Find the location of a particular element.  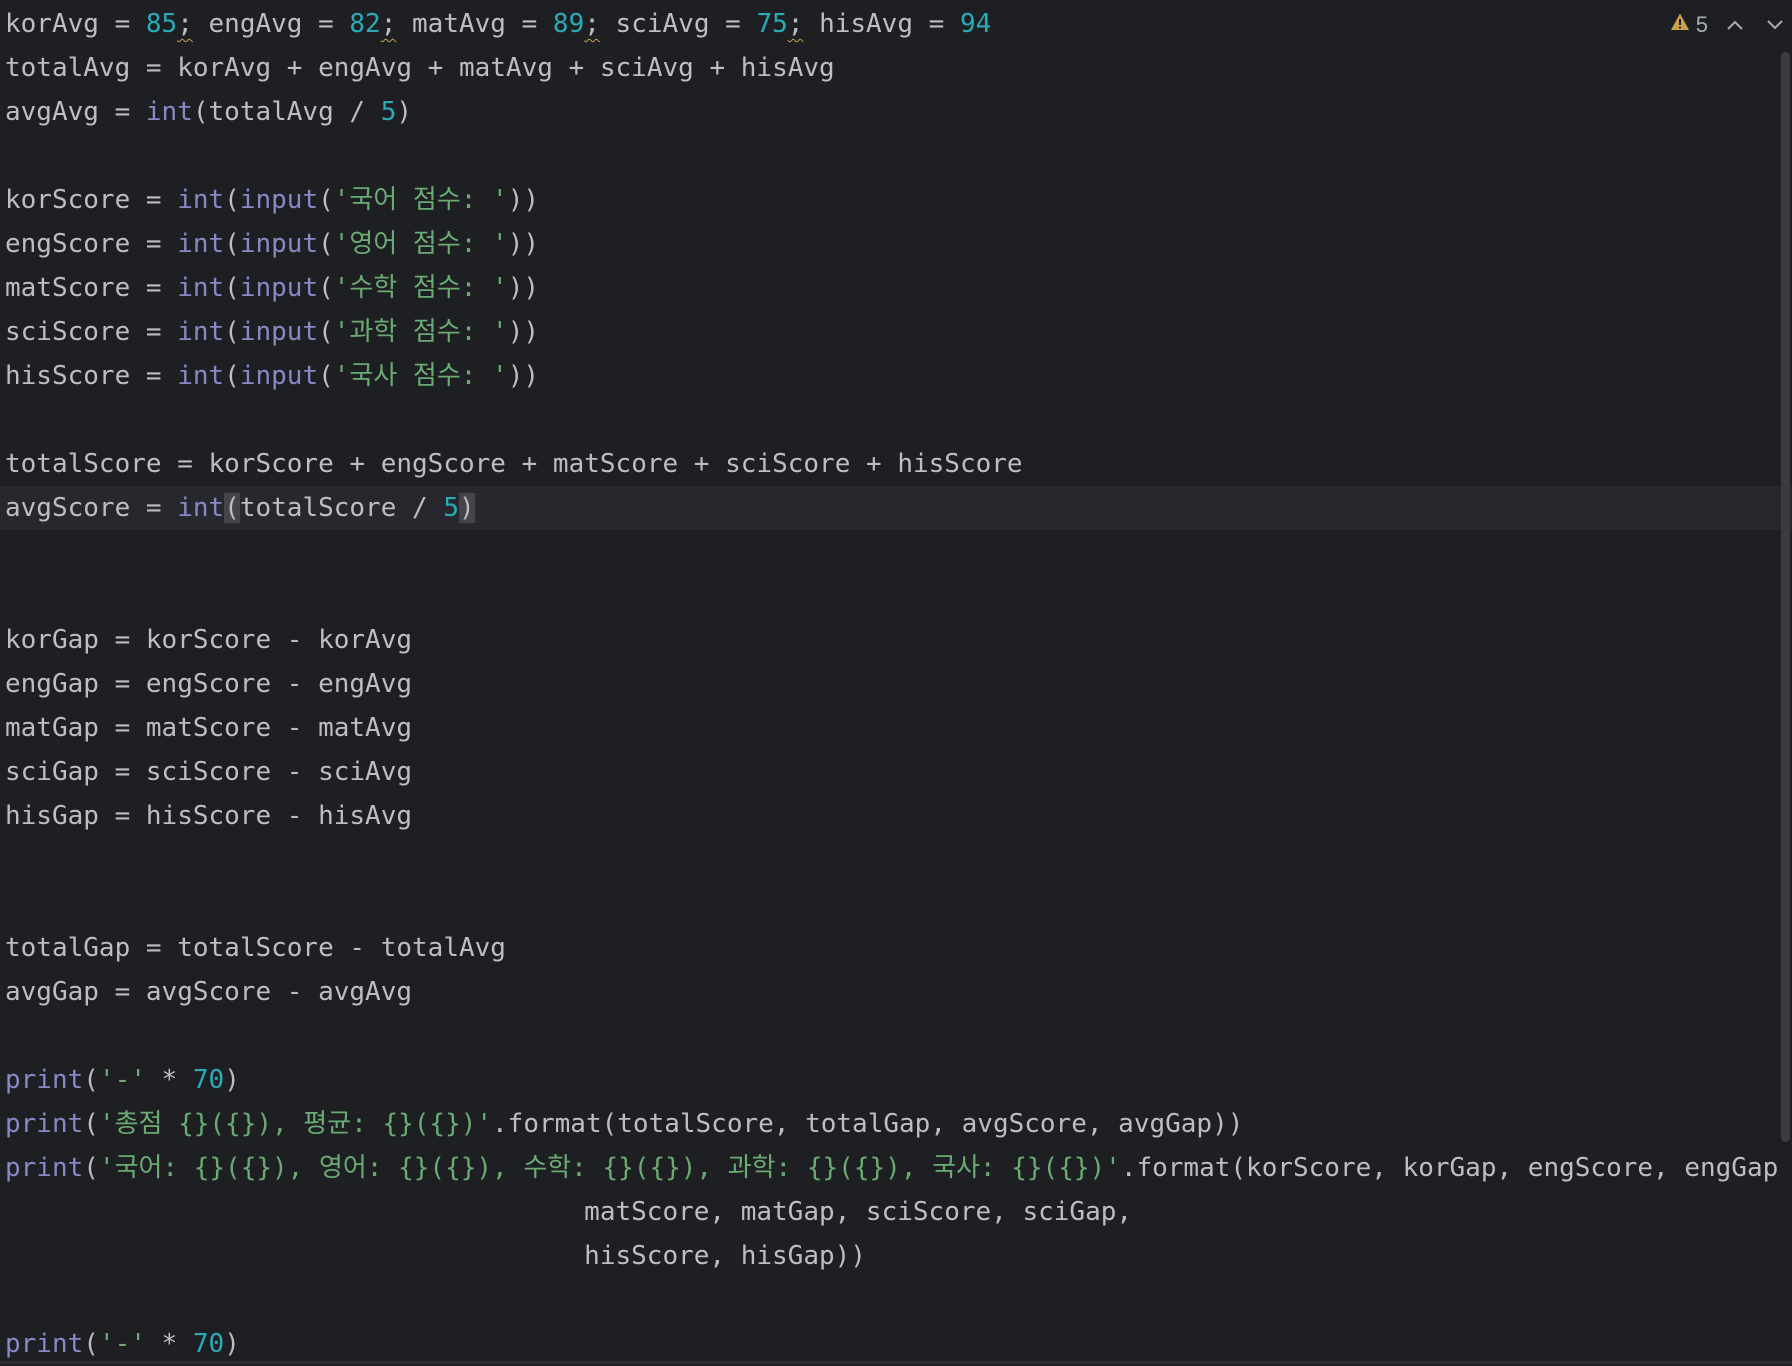

code-line: hisScore = int(input('국사 점수: ')) is located at coordinates (898, 376).